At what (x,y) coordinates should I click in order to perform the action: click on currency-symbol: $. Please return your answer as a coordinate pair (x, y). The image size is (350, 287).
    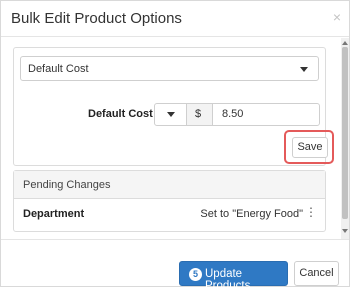
    Looking at the image, I should click on (198, 114).